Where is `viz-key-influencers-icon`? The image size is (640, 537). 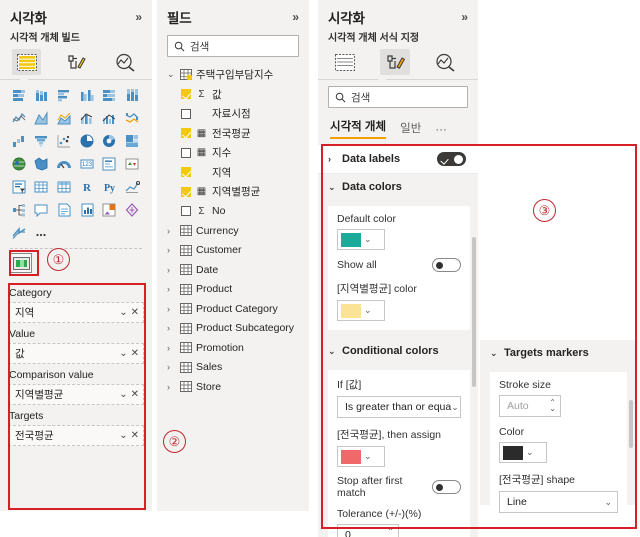 viz-key-influencers-icon is located at coordinates (132, 187).